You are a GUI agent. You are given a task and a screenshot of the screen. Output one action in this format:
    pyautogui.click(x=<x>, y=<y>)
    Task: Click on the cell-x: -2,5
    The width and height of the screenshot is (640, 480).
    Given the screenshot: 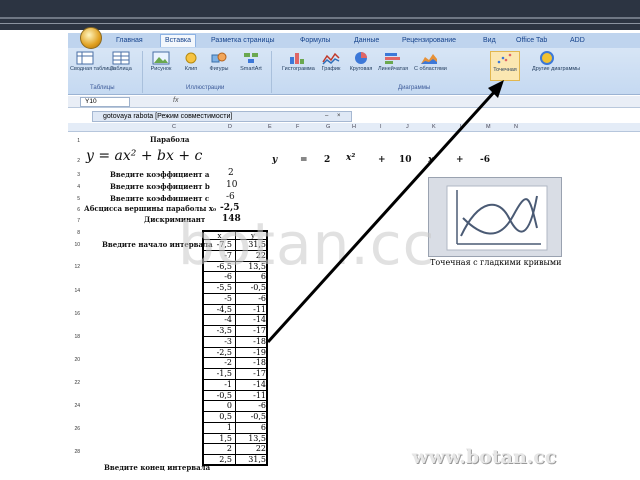 What is the action you would take?
    pyautogui.click(x=220, y=353)
    